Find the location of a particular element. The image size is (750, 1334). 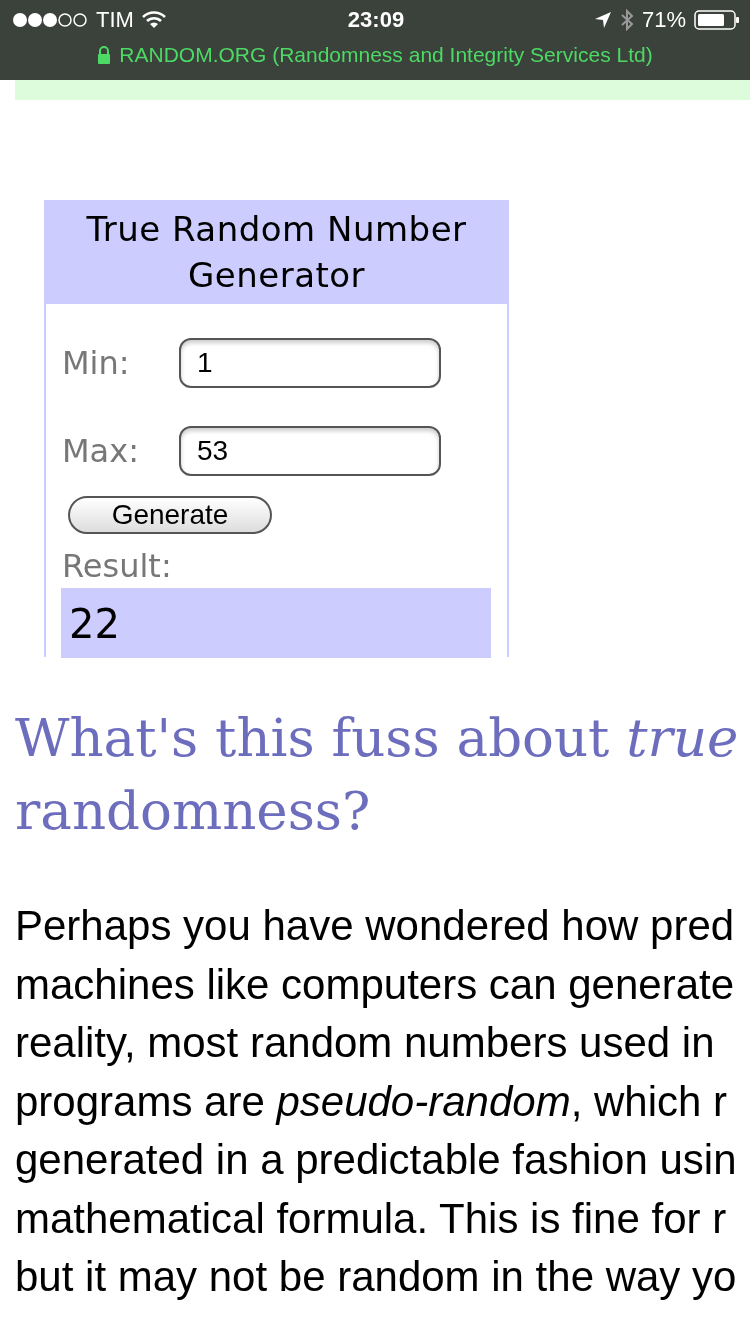

result-label: Result: is located at coordinates (117, 566).